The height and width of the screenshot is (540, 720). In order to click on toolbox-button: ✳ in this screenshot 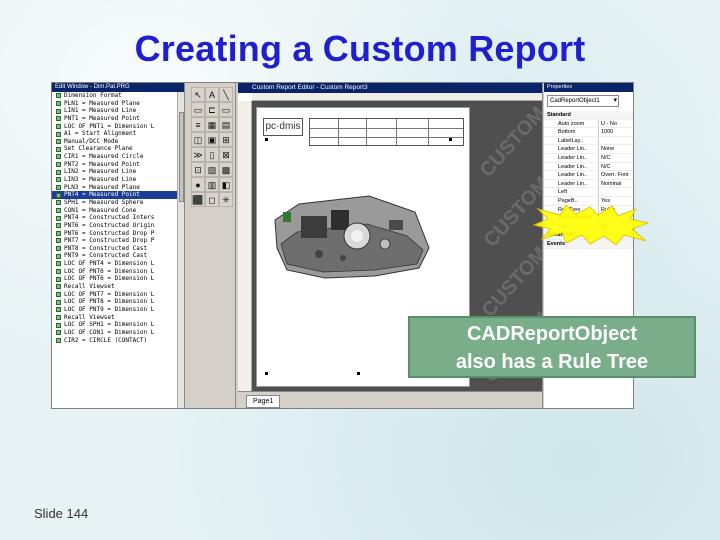, I will do `click(226, 199)`.